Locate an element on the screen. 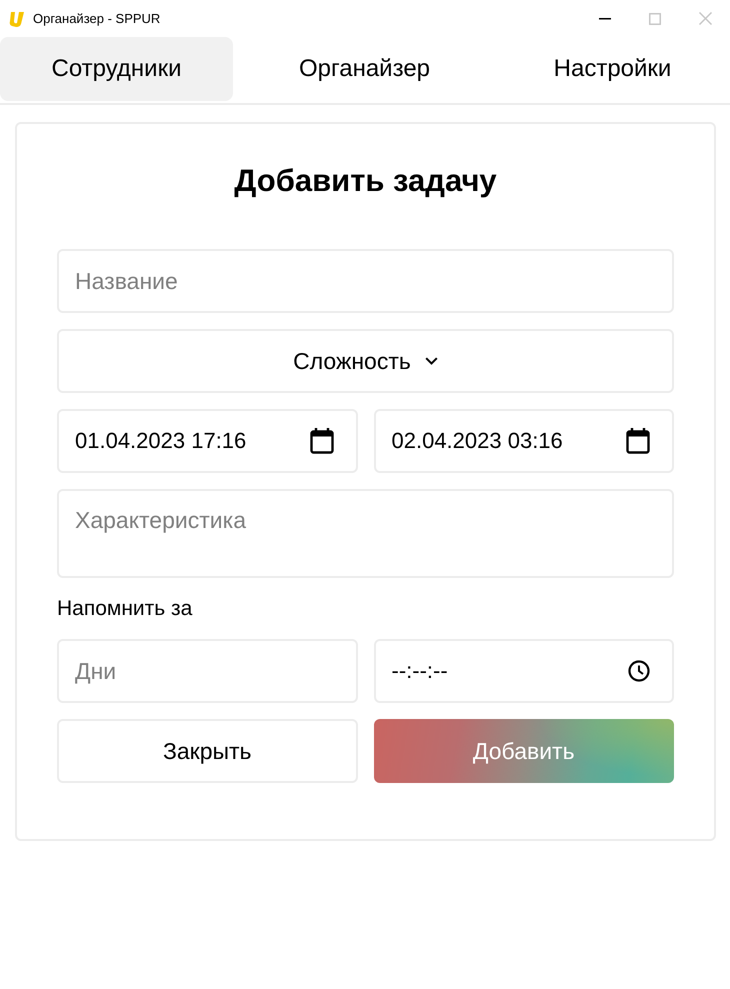  app-logo-icon is located at coordinates (18, 19).